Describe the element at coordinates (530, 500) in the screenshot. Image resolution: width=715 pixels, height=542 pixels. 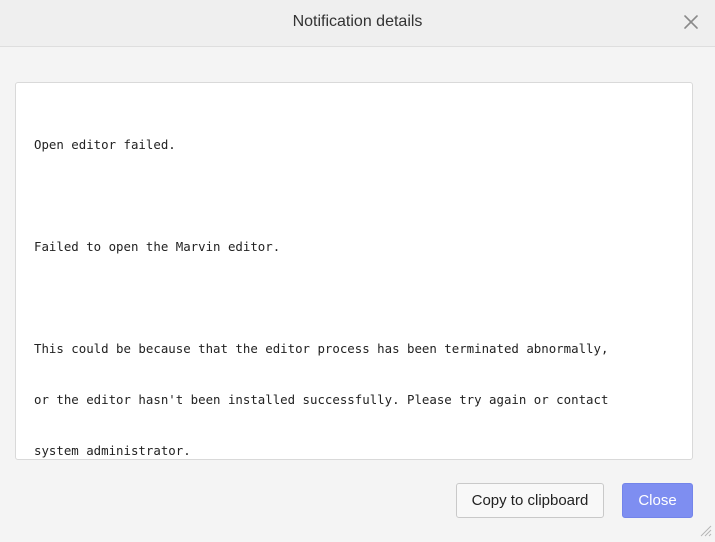
I see `copy-to-clipboard-button: Copy to clipboard` at that location.